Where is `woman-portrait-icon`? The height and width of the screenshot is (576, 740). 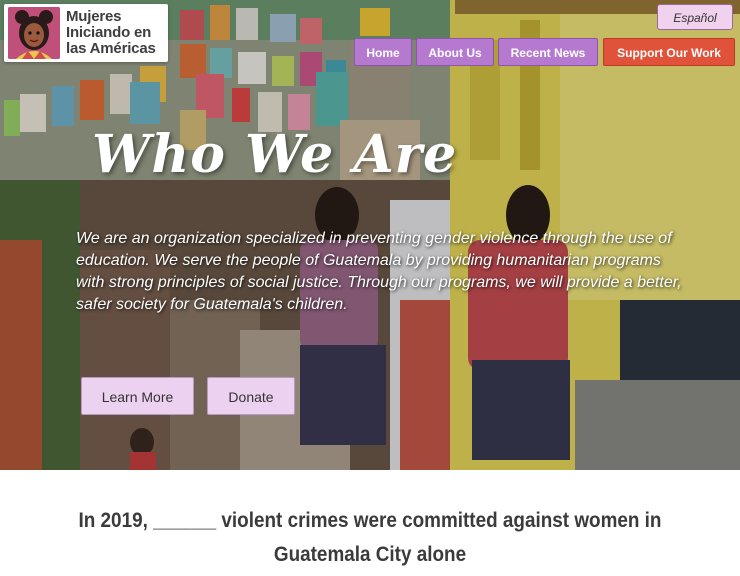 woman-portrait-icon is located at coordinates (34, 33).